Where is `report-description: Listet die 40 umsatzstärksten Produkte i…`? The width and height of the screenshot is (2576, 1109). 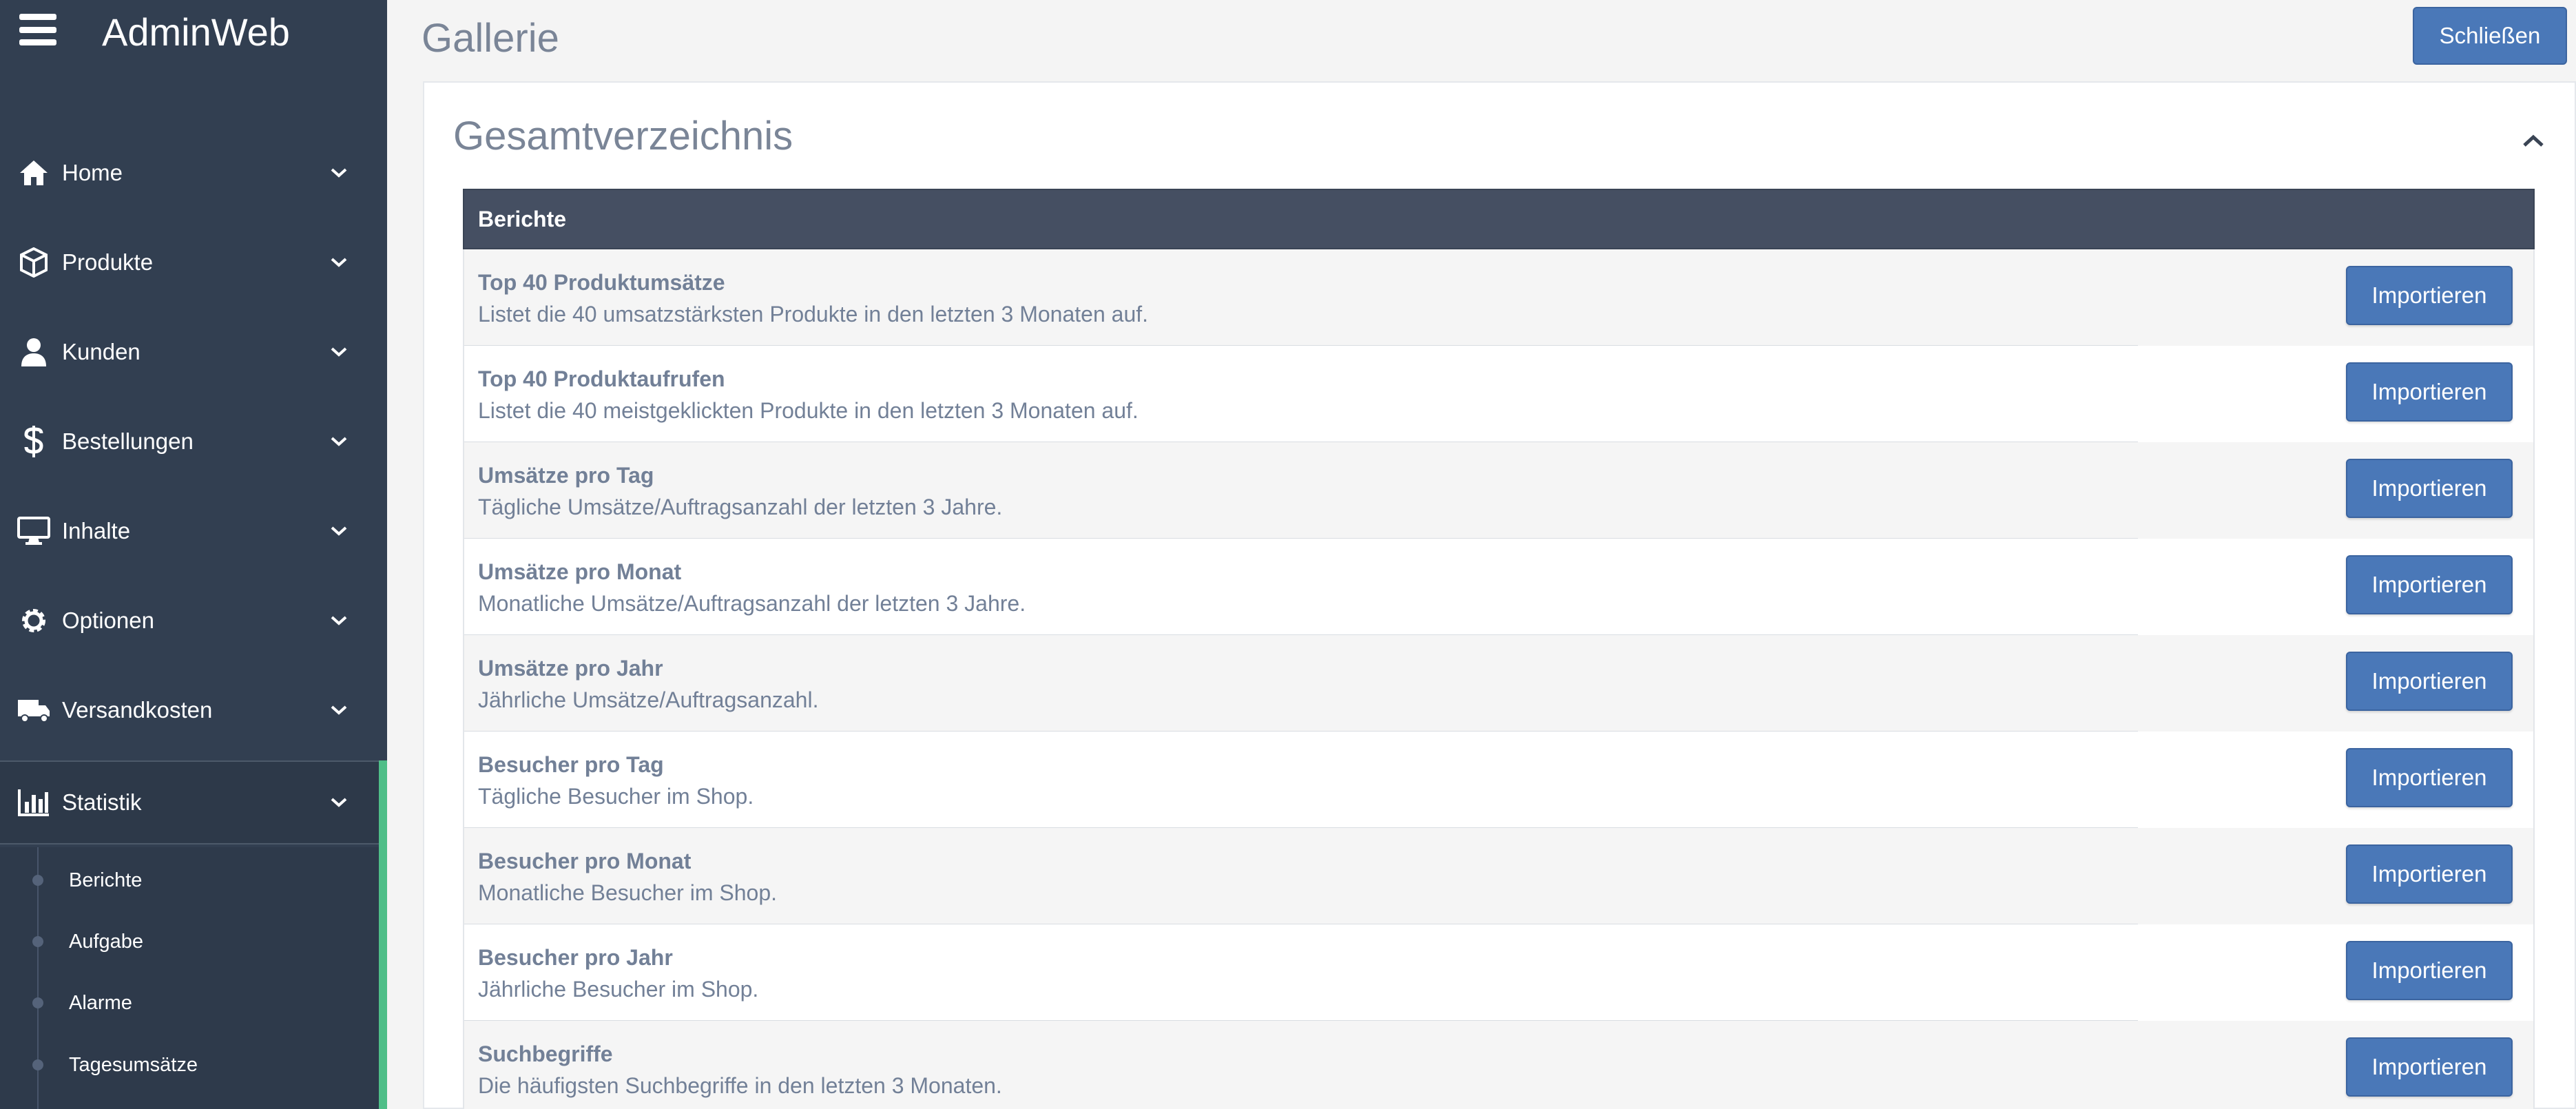
report-description: Listet die 40 umsatzstärksten Produkte i… is located at coordinates (813, 314).